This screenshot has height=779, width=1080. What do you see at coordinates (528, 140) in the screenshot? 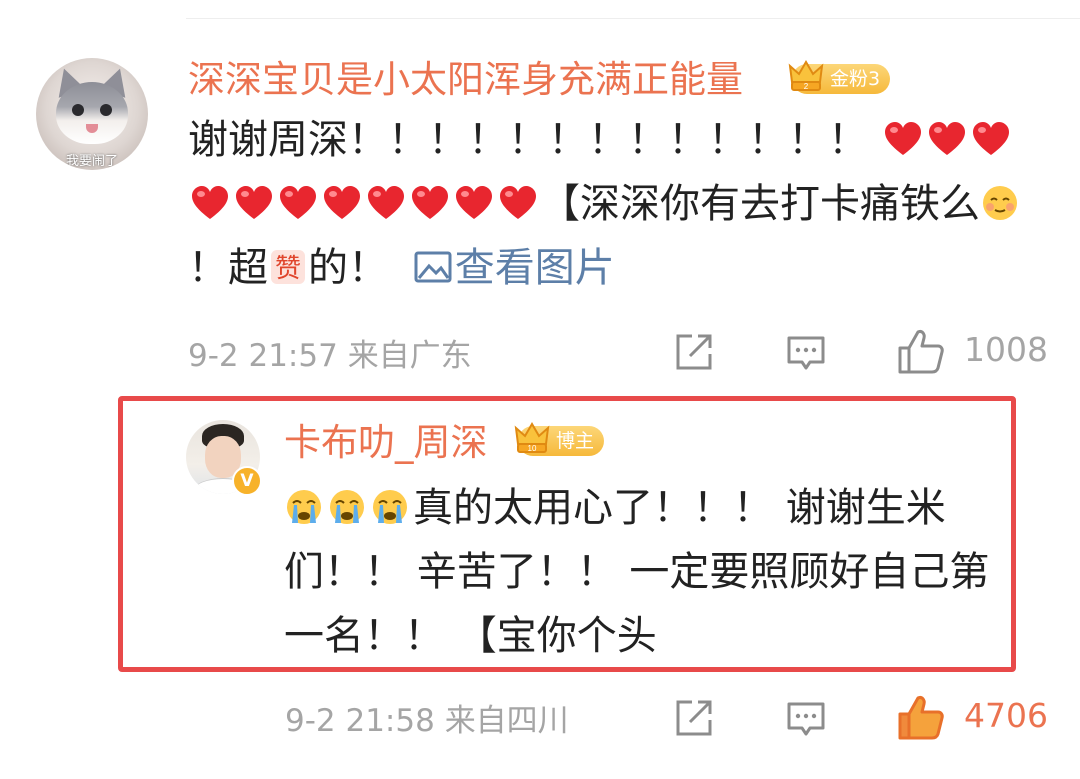
I see `comment-text-start: 谢谢周深！！！！！！！！！！！！！` at bounding box center [528, 140].